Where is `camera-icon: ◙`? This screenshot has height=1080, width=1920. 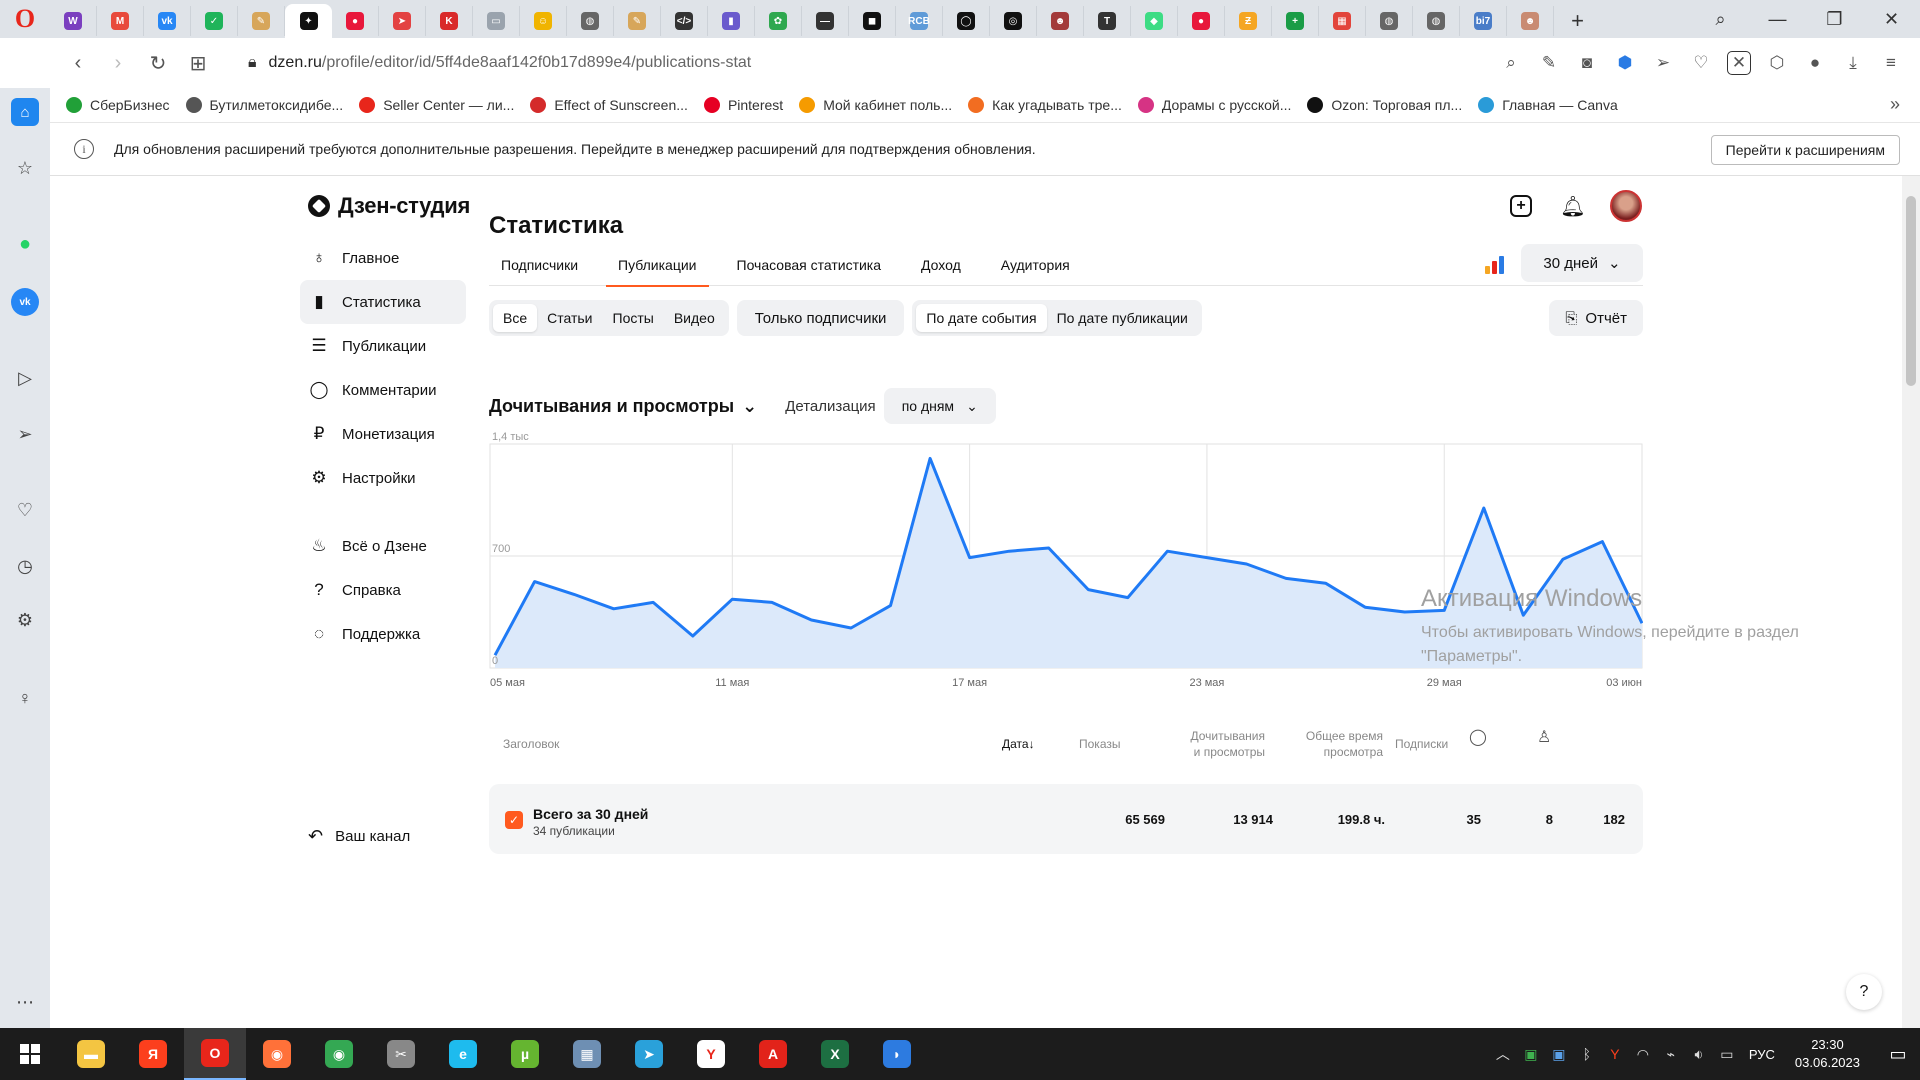 camera-icon: ◙ is located at coordinates (1587, 63).